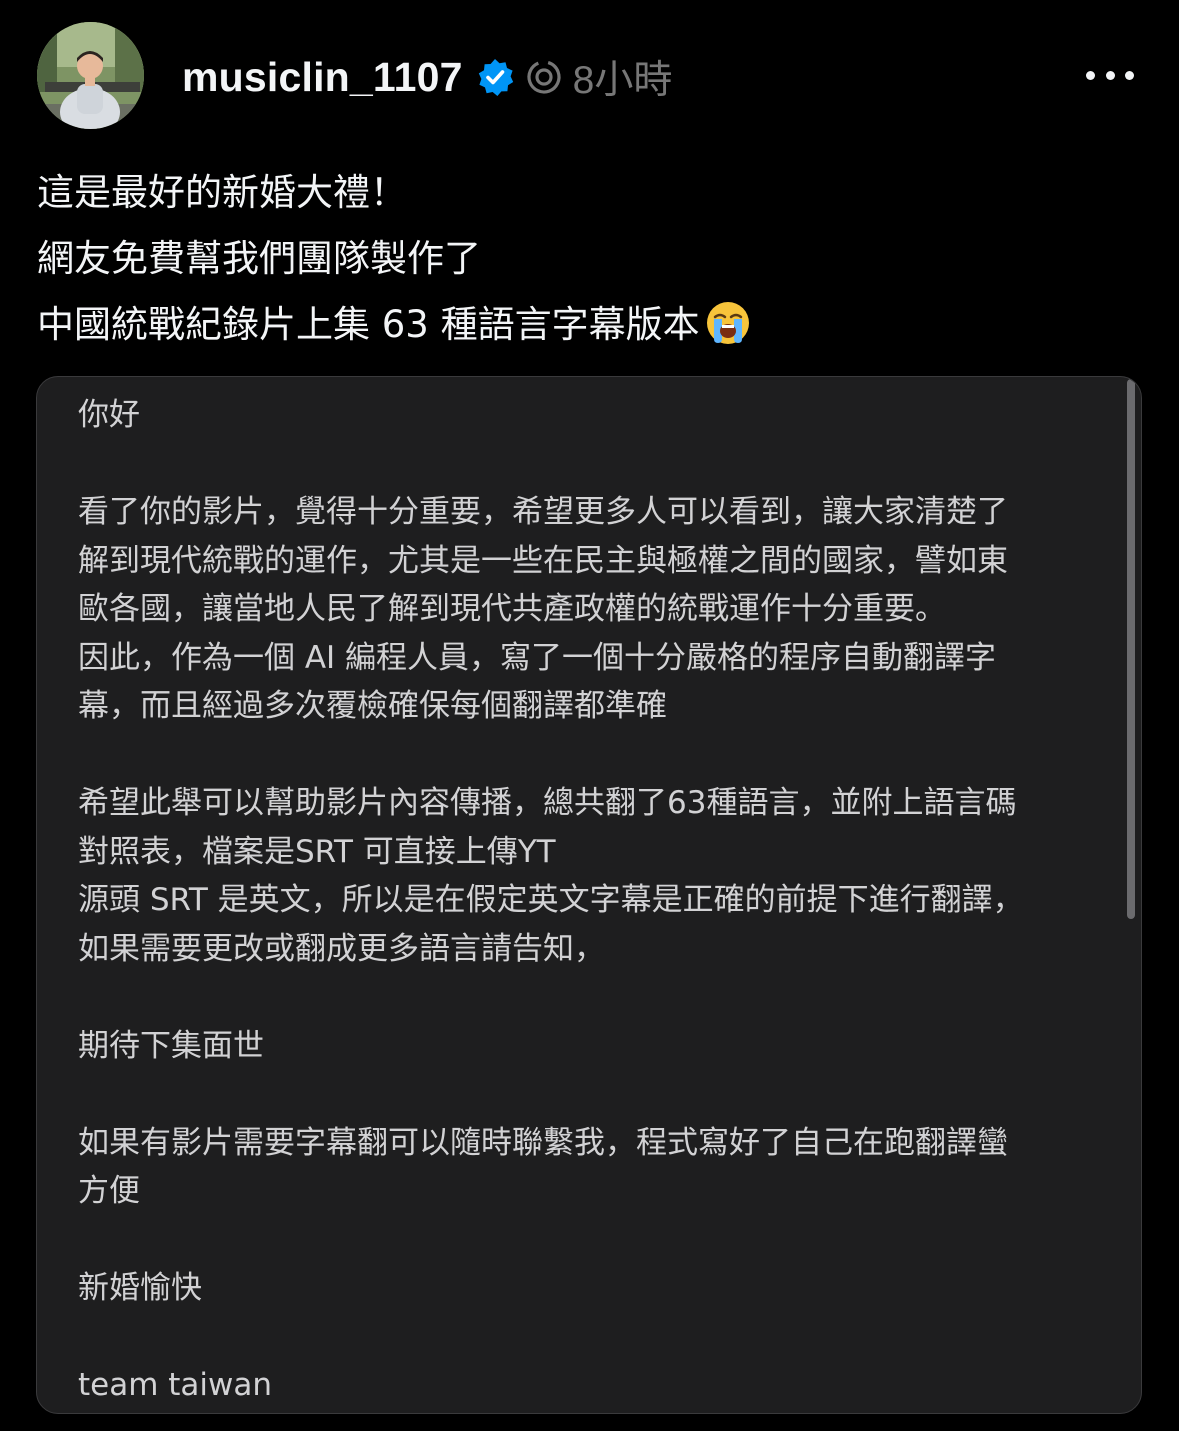 Image resolution: width=1179 pixels, height=1431 pixels. Describe the element at coordinates (622, 80) in the screenshot. I see `post-timestamp: 8小時` at that location.